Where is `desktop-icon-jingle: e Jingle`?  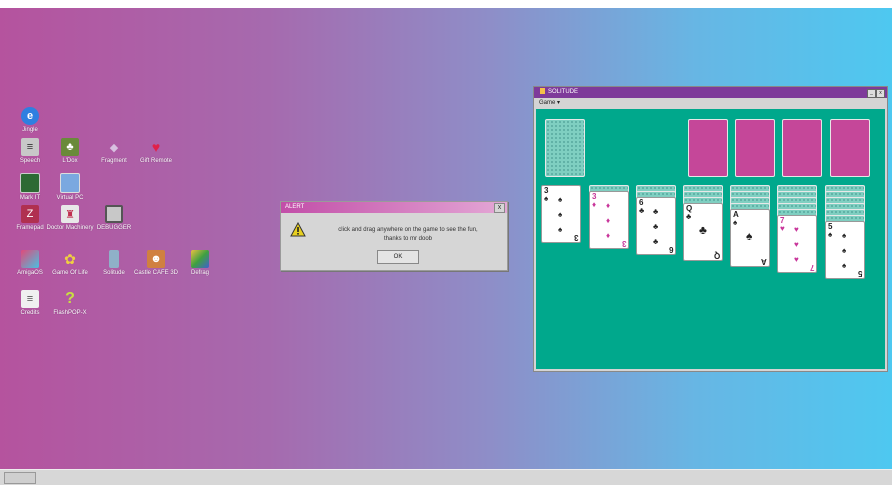 desktop-icon-jingle: e Jingle is located at coordinates (30, 120).